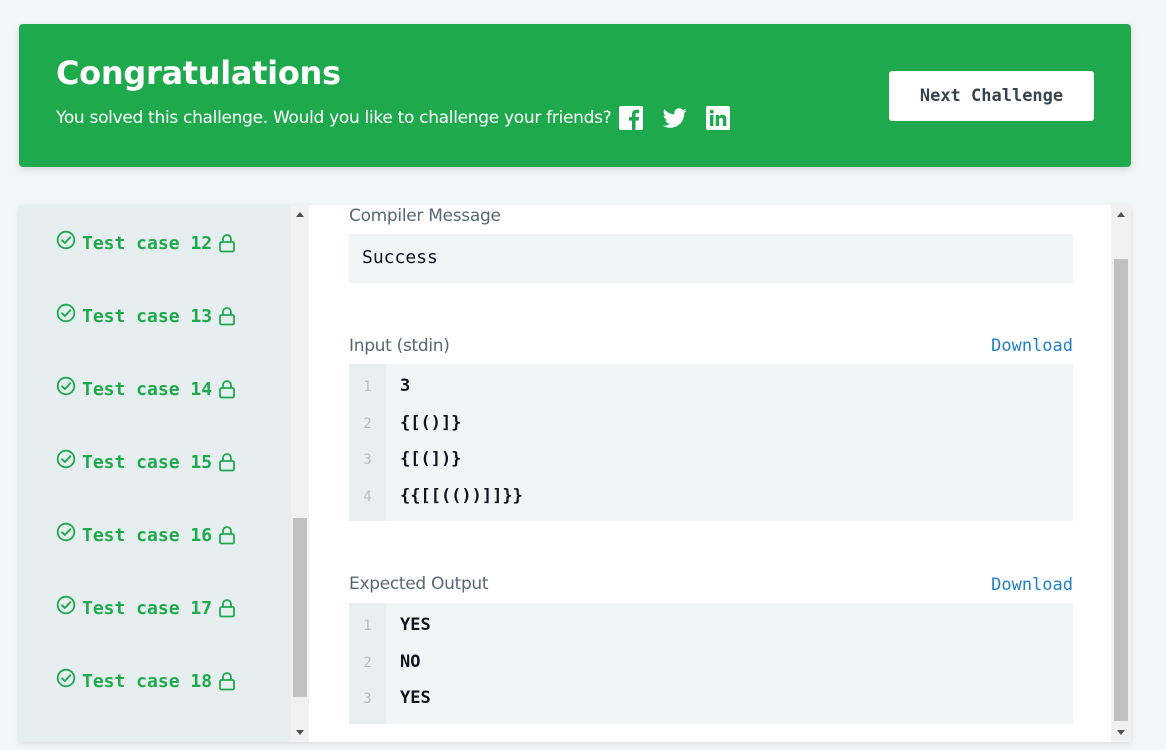 This screenshot has width=1166, height=750. What do you see at coordinates (711, 461) in the screenshot?
I see `code-line: 3 {[(])}` at bounding box center [711, 461].